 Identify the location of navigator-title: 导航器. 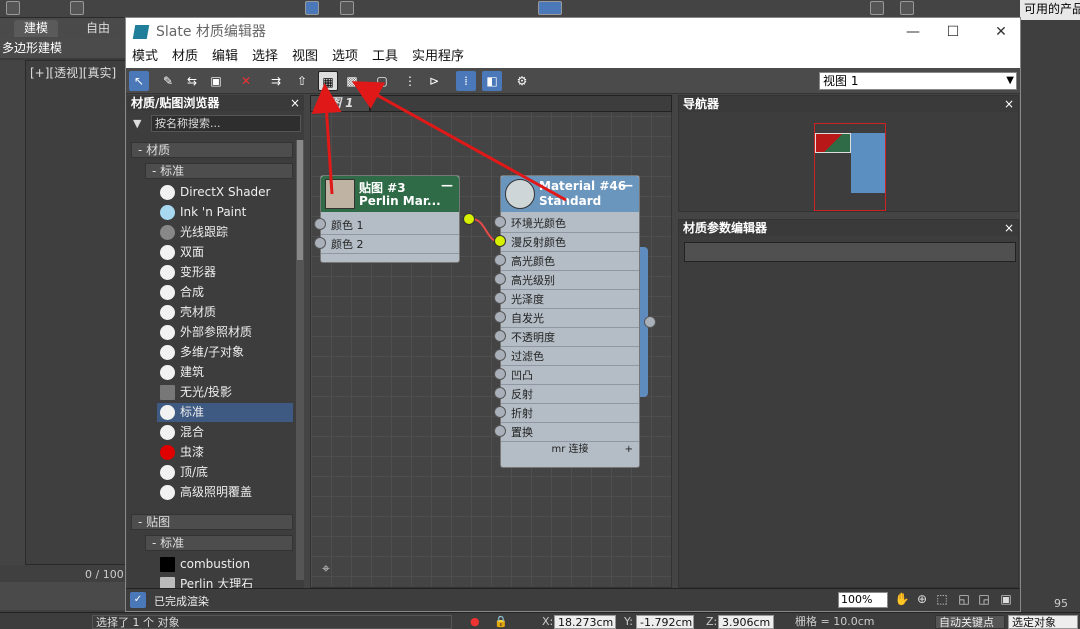
(701, 104).